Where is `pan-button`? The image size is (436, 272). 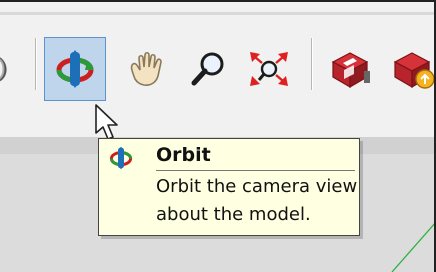
pan-button is located at coordinates (146, 69).